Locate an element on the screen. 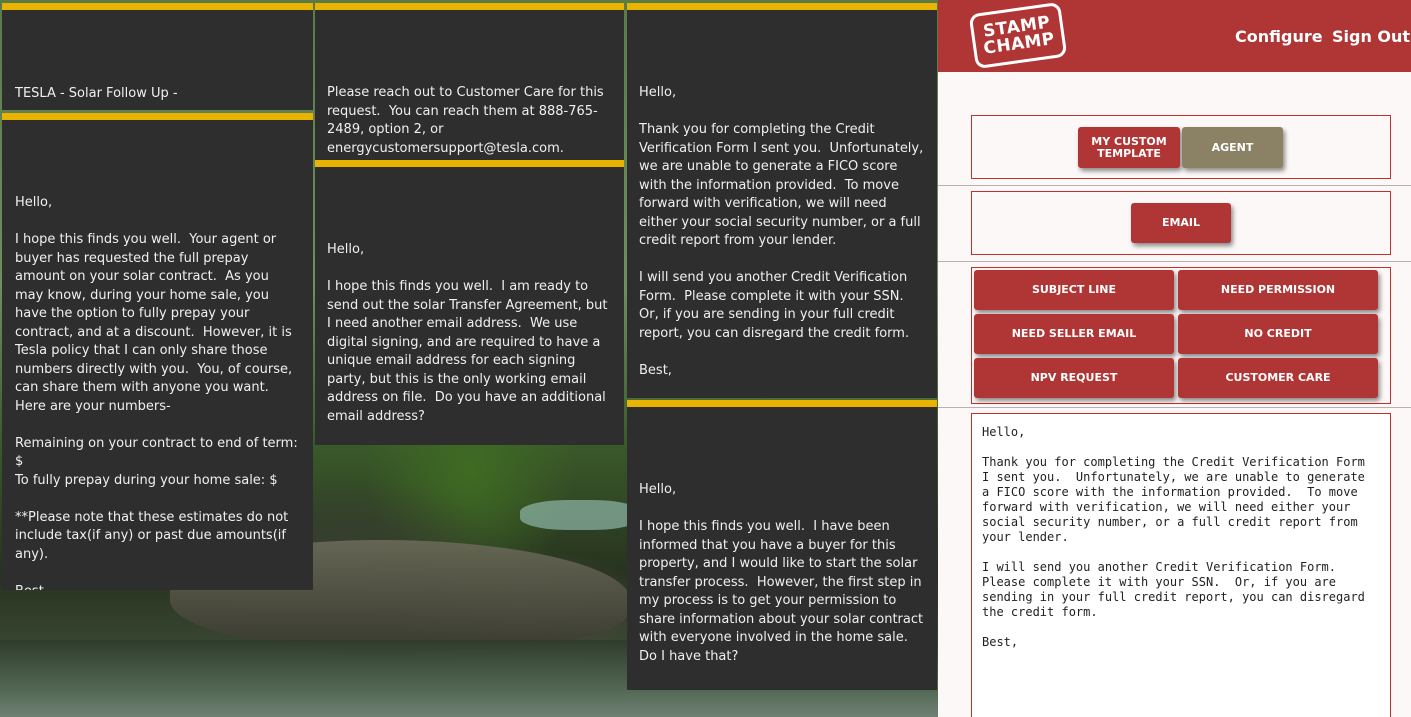 This screenshot has height=717, width=1411. template-card-subject-line: TESLA - Solar Follow Up - is located at coordinates (157, 56).